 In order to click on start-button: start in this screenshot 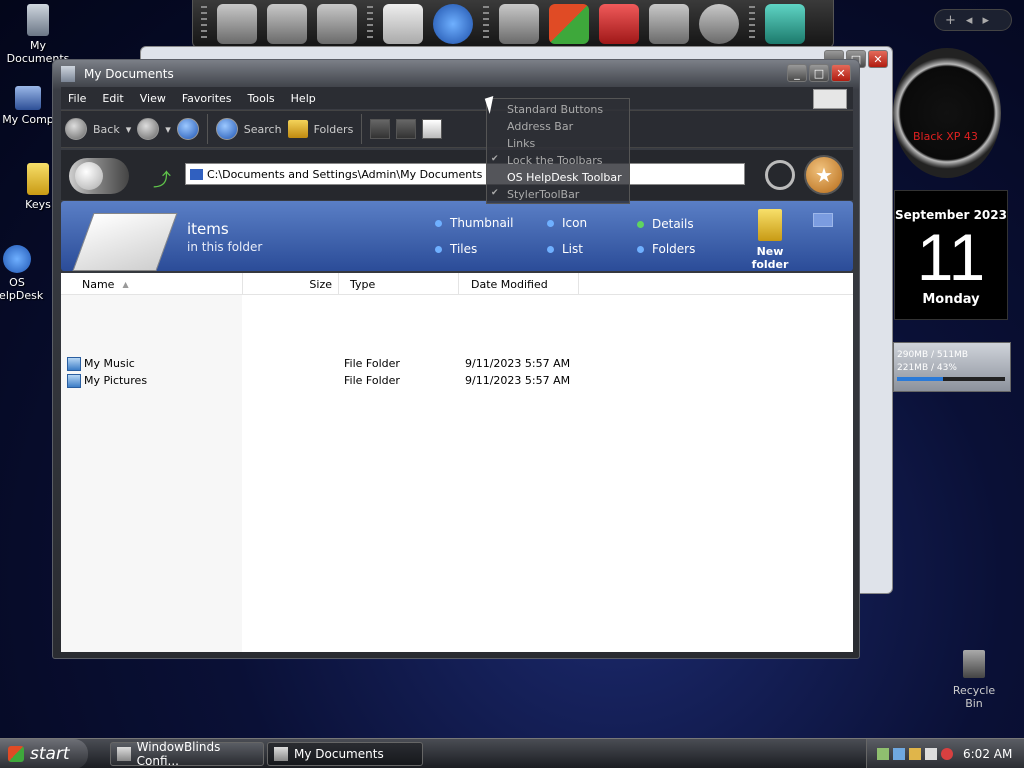, I will do `click(44, 753)`.